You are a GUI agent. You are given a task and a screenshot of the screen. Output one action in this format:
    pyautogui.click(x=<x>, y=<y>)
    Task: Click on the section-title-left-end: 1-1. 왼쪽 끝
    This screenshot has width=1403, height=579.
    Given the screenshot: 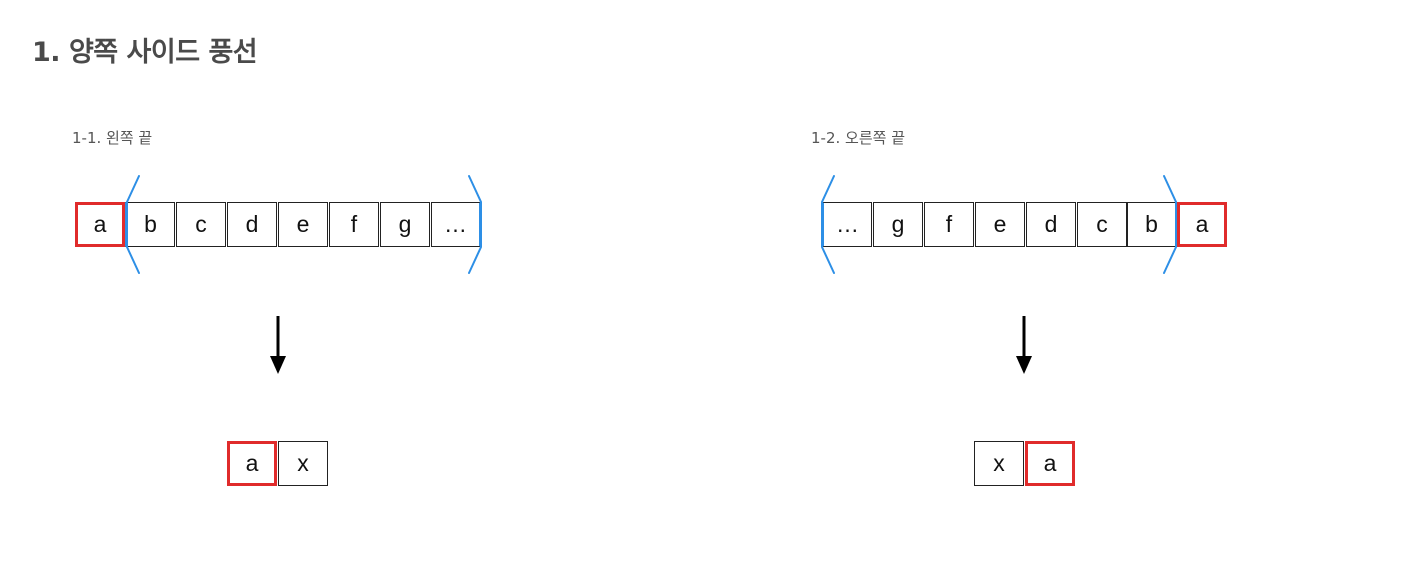 What is the action you would take?
    pyautogui.click(x=112, y=138)
    